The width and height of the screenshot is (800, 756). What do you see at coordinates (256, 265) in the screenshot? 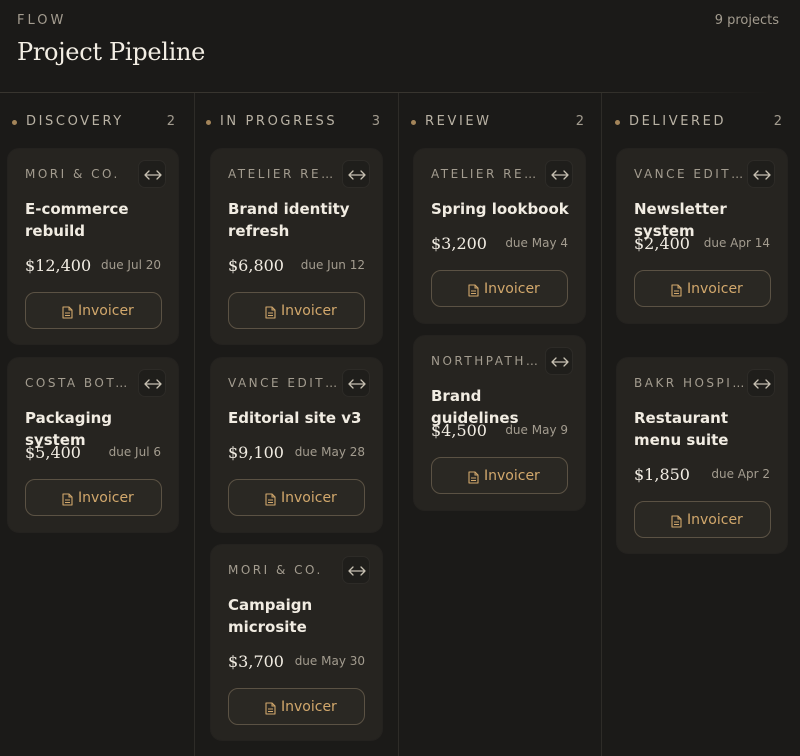
I see `project-amount: $6,800` at bounding box center [256, 265].